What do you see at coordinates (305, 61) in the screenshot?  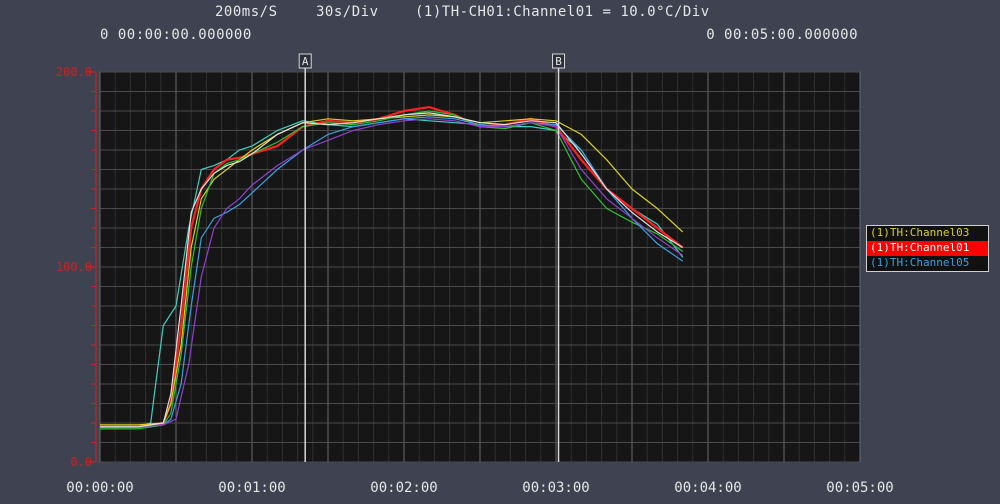 I see `cursor-label: A` at bounding box center [305, 61].